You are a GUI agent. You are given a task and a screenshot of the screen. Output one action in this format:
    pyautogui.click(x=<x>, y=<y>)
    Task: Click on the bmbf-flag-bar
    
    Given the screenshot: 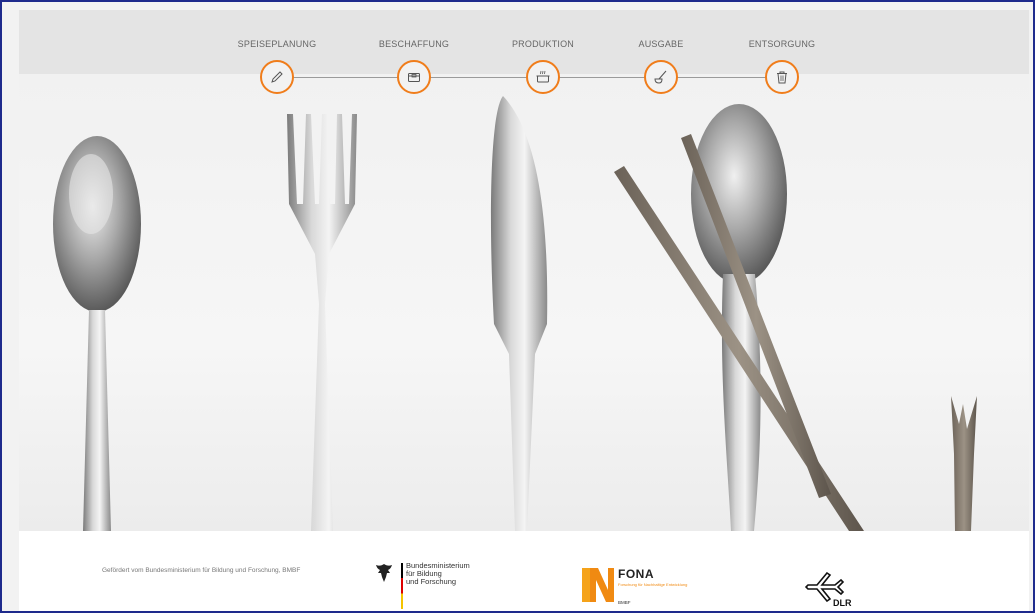 What is the action you would take?
    pyautogui.click(x=402, y=586)
    